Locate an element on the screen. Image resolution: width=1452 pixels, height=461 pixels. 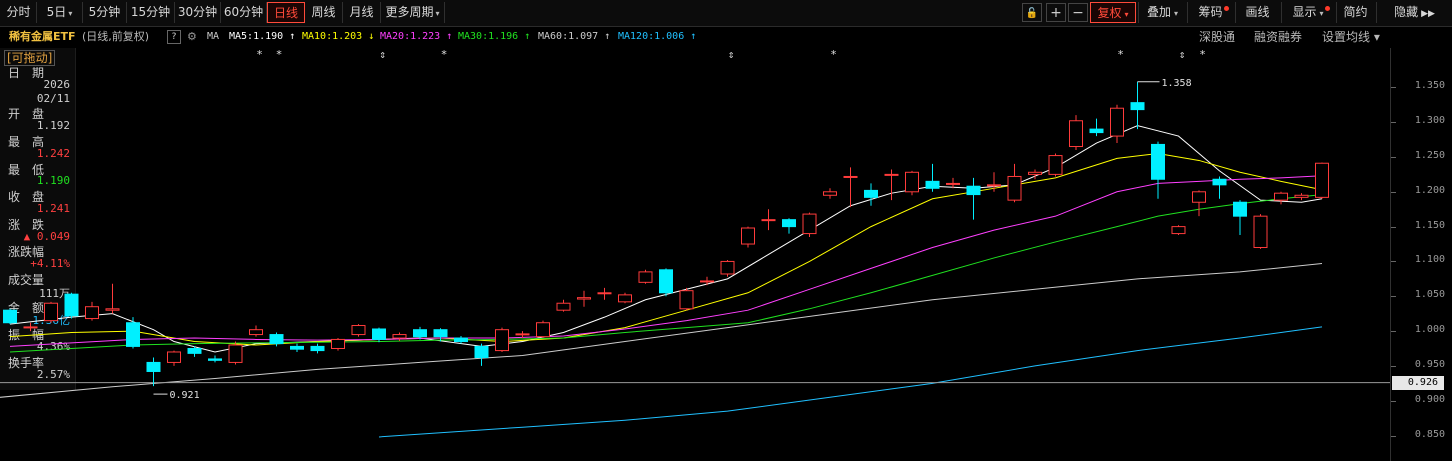
toolbar-button-5: 简约 is located at coordinates (1355, 12).